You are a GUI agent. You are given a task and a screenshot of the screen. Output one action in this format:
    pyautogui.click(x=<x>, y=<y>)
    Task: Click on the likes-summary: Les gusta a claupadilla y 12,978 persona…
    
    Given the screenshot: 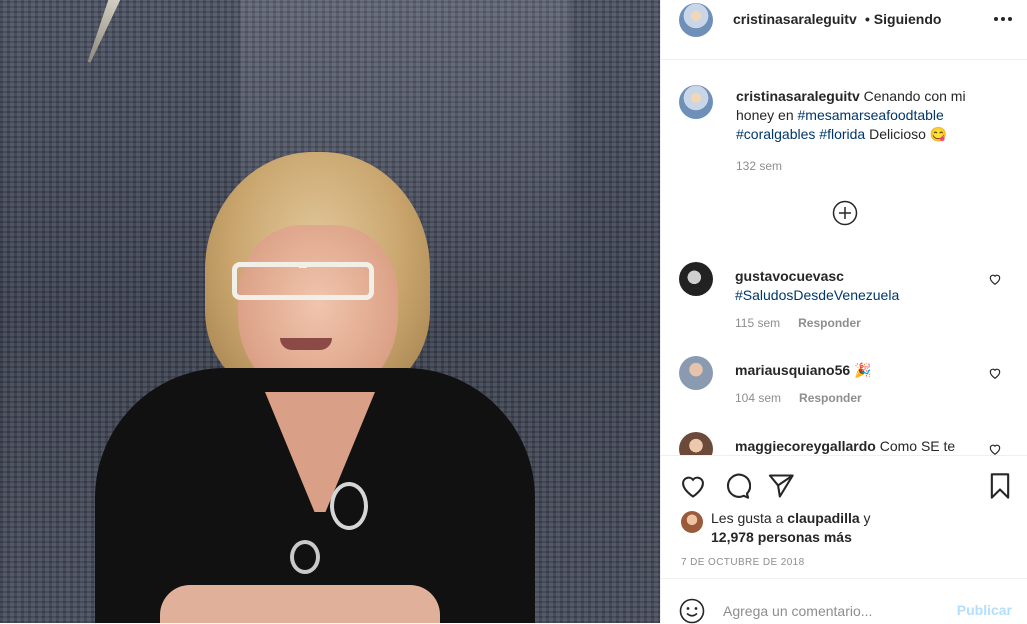 What is the action you would take?
    pyautogui.click(x=831, y=528)
    